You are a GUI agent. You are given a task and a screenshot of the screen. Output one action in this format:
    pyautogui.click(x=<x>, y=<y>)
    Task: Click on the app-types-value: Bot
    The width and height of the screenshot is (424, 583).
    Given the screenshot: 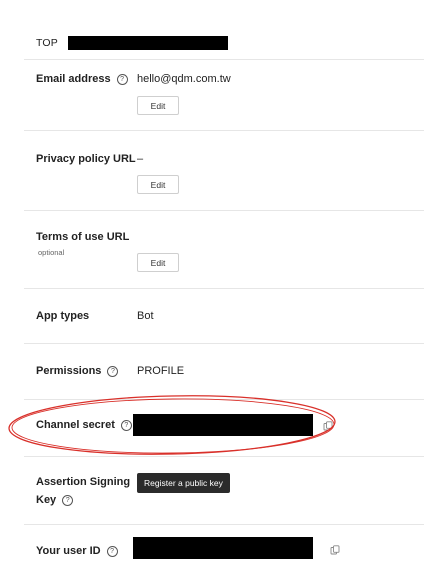 What is the action you would take?
    pyautogui.click(x=145, y=316)
    